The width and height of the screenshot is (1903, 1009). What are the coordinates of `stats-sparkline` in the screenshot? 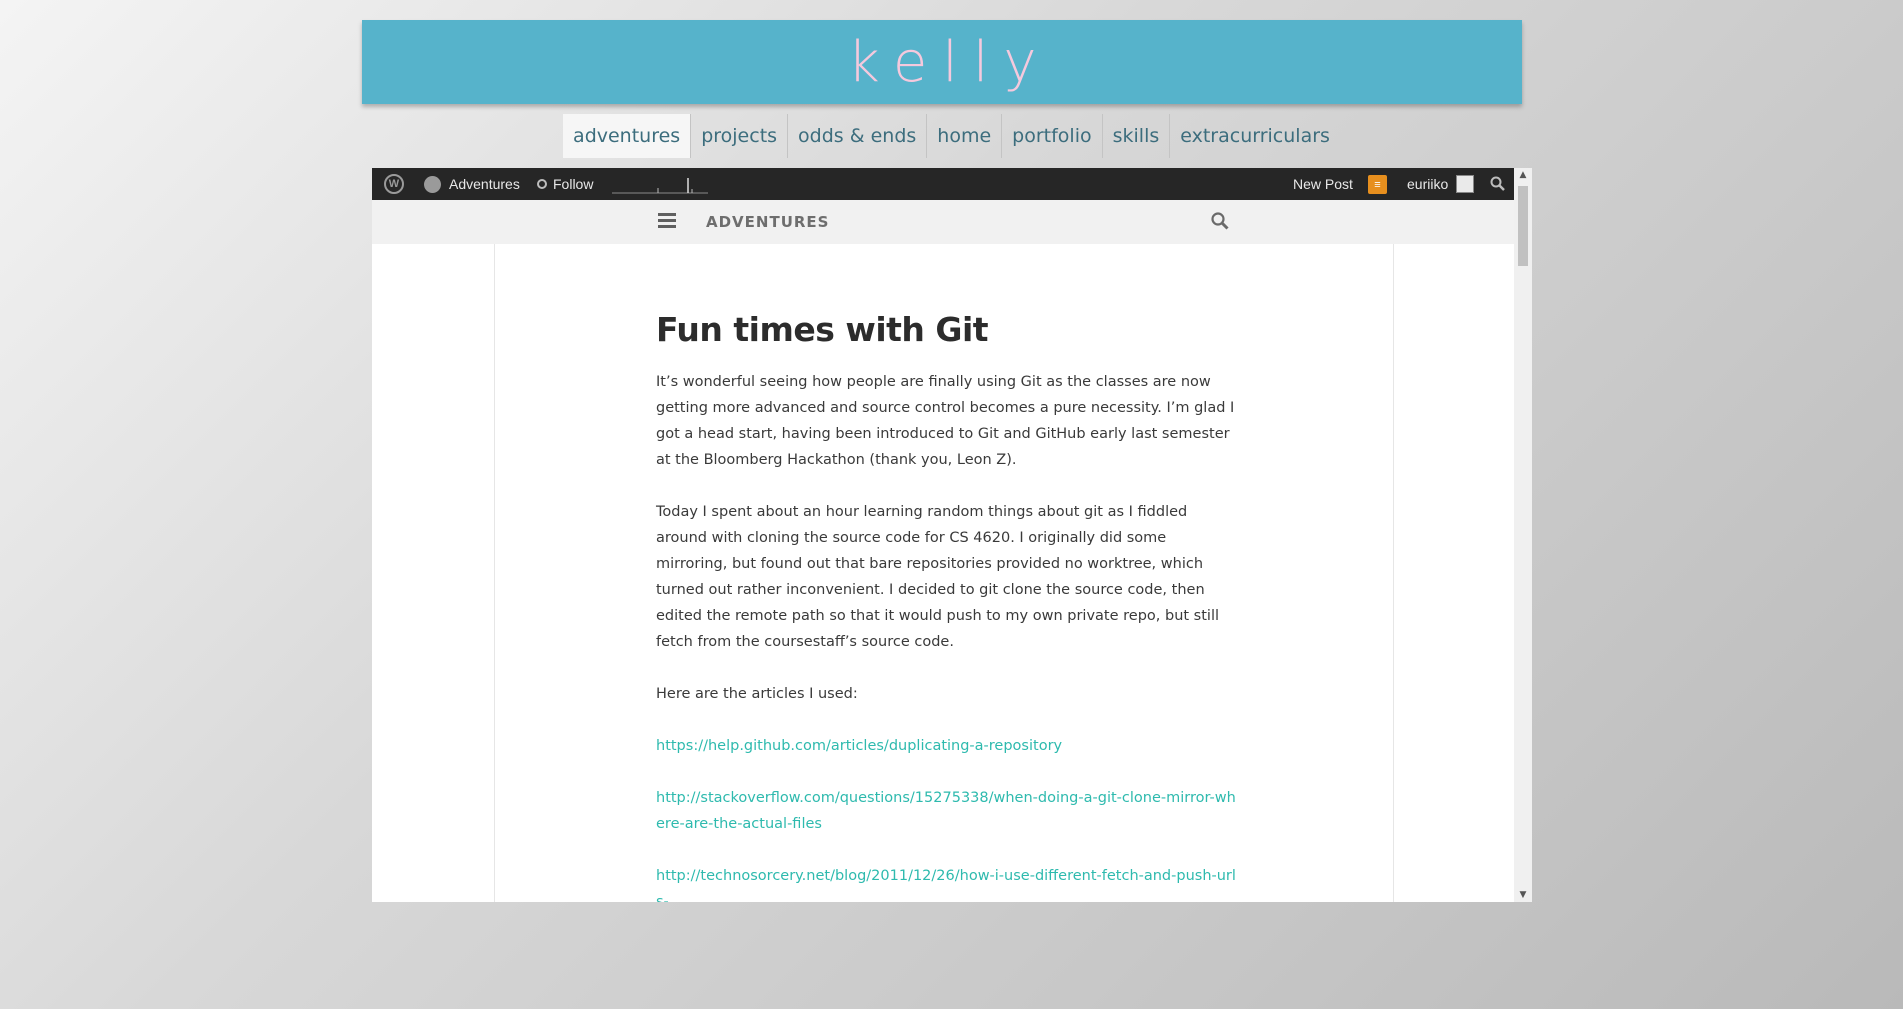 It's located at (660, 184).